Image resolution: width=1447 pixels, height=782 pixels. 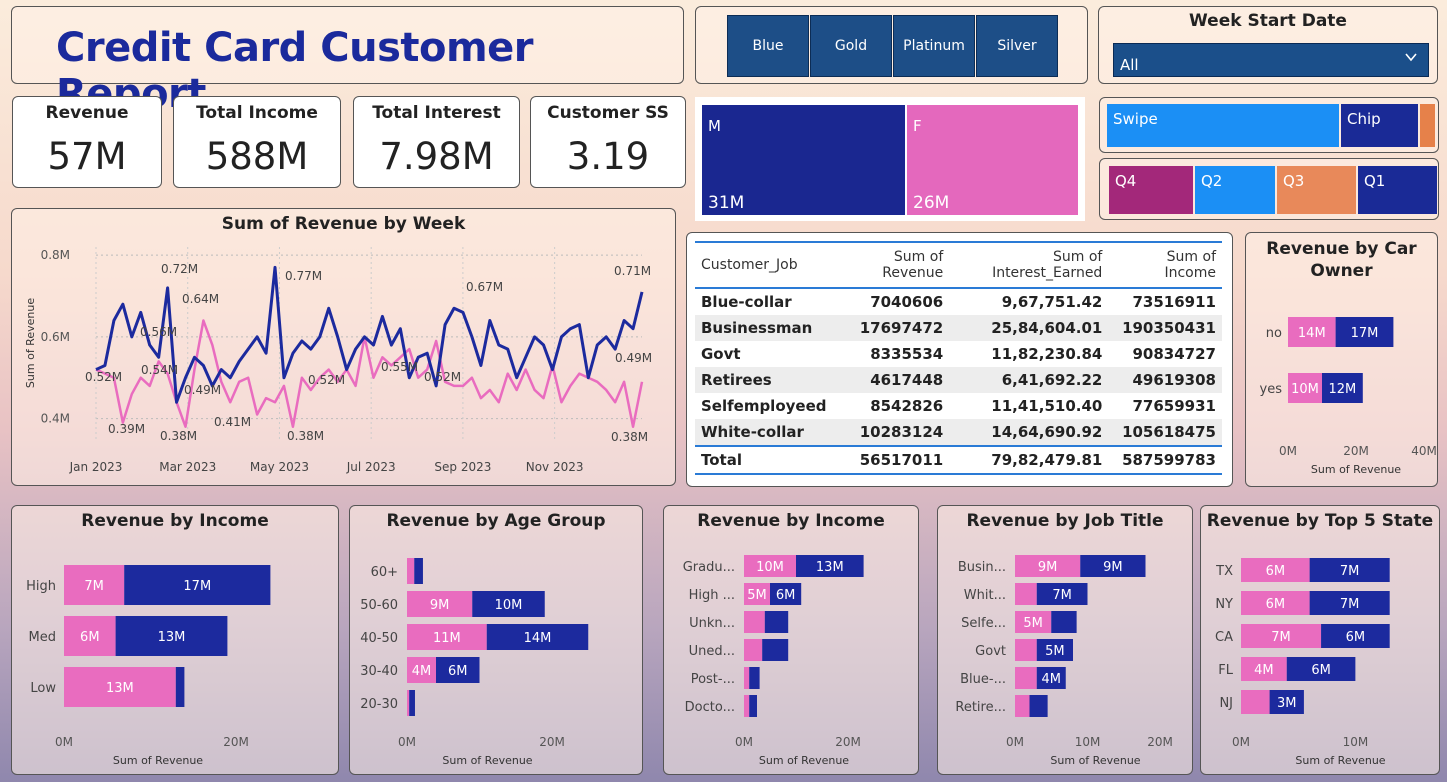 What do you see at coordinates (436, 142) in the screenshot?
I see `kpi-total-interest-card: Total Interest 7.98M` at bounding box center [436, 142].